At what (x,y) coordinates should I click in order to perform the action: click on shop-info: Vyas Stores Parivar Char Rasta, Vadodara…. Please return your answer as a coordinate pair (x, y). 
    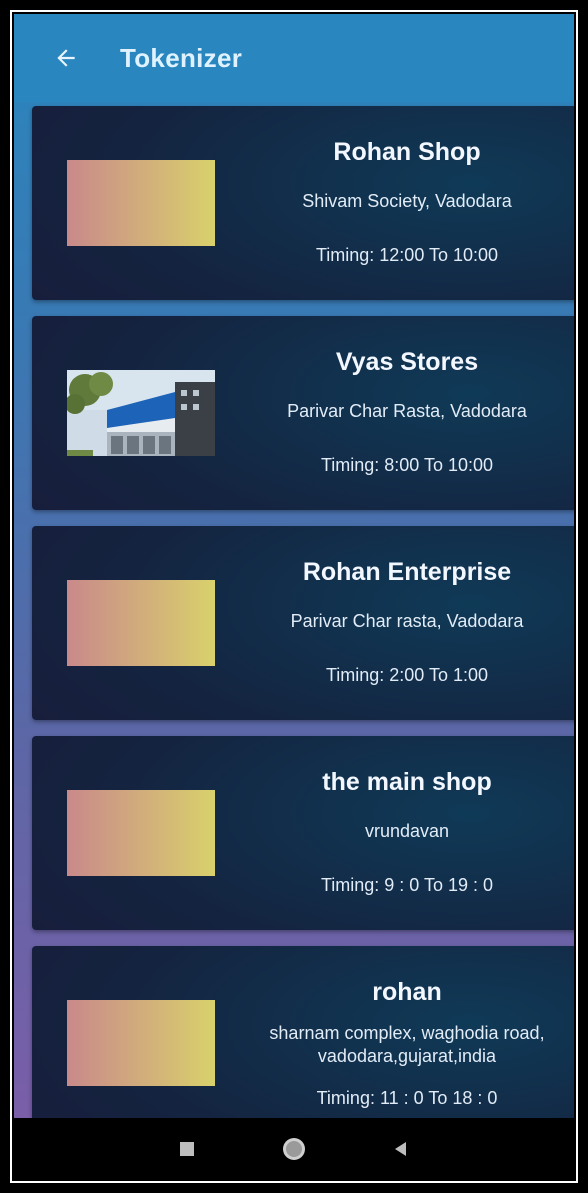
    Looking at the image, I should click on (407, 413).